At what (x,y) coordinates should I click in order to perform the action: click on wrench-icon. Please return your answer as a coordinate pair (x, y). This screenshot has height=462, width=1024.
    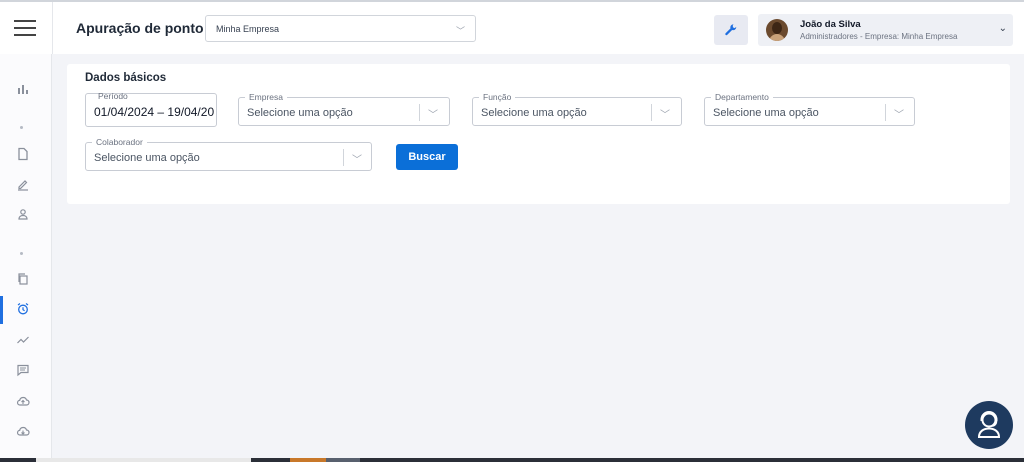
    Looking at the image, I should click on (731, 30).